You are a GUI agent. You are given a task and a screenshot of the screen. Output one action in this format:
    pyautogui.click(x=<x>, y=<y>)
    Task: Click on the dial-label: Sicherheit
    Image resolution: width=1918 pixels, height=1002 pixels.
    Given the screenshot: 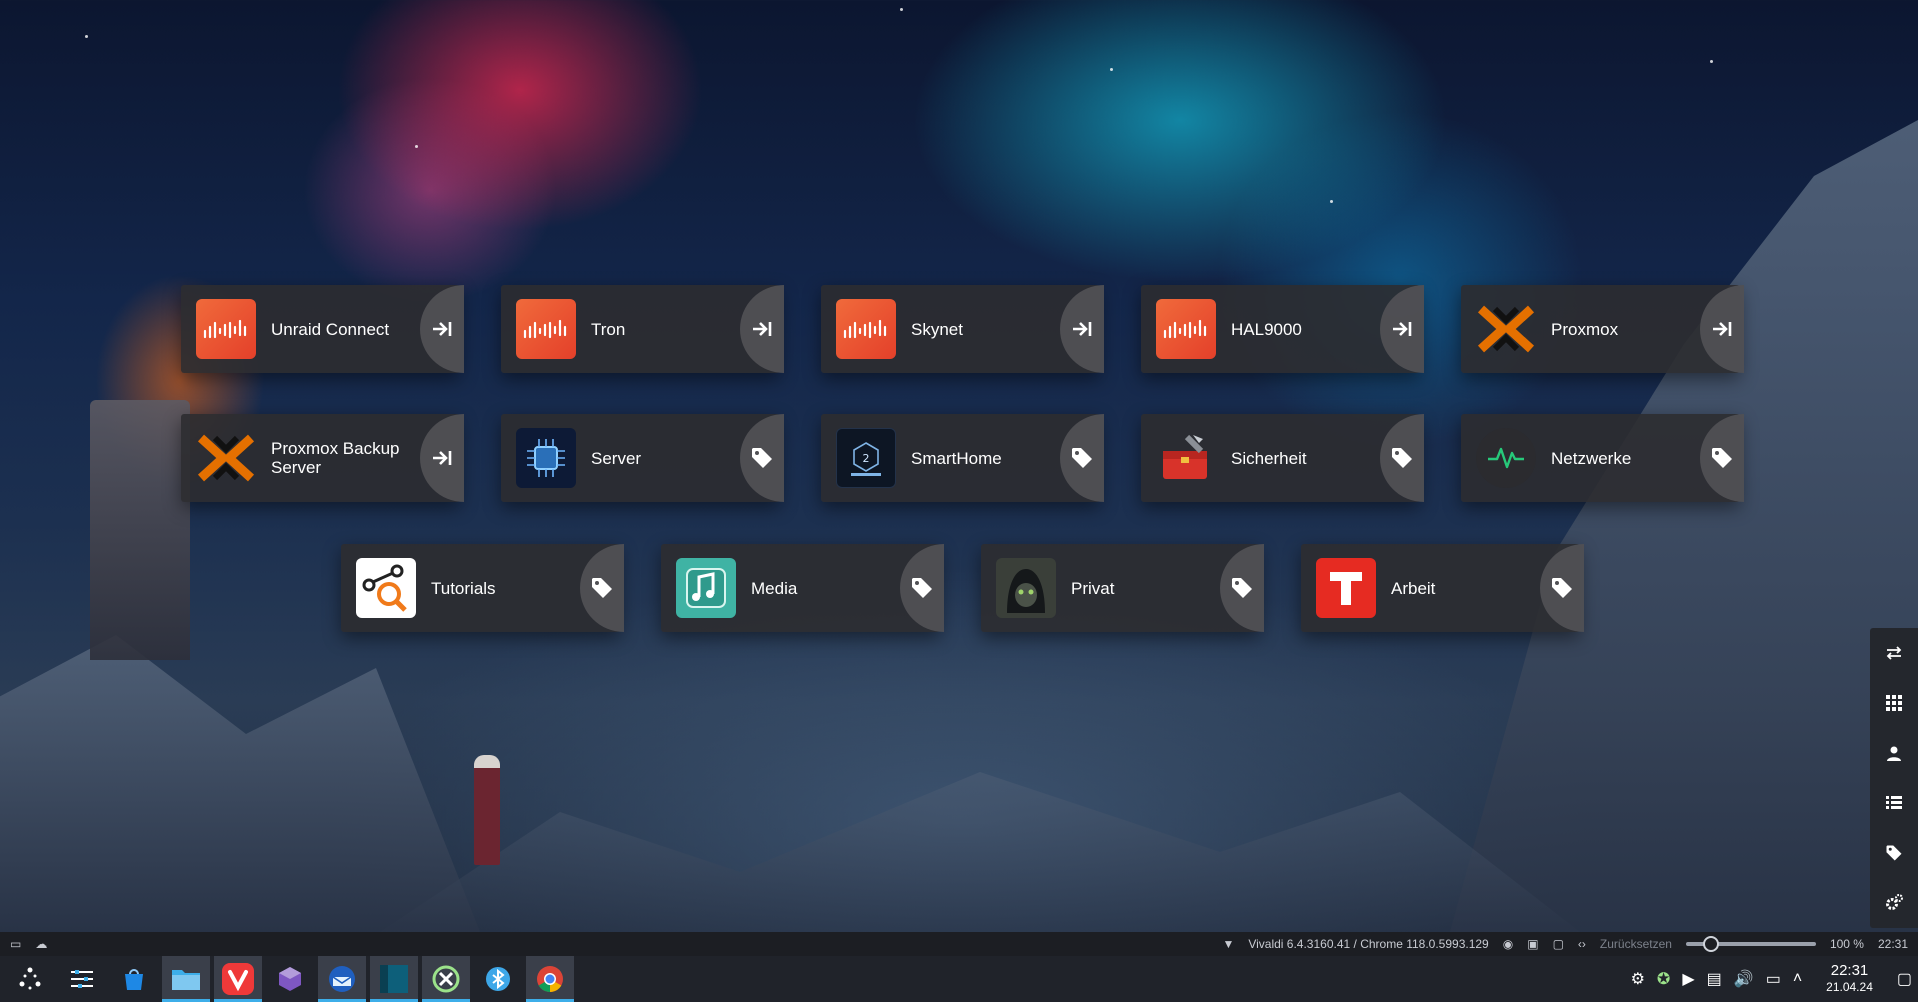 What is the action you would take?
    pyautogui.click(x=1269, y=458)
    